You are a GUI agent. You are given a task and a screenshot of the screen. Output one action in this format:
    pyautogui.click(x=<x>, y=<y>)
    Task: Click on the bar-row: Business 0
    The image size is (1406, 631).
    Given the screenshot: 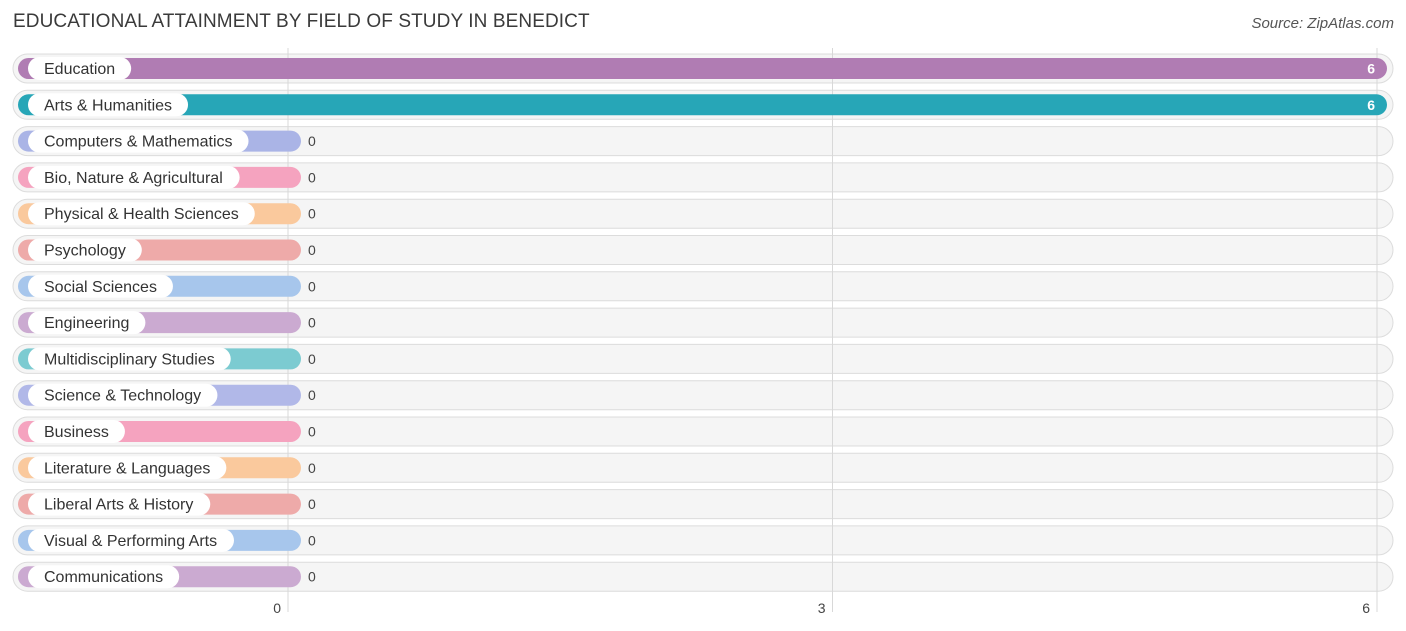 What is the action you would take?
    pyautogui.click(x=167, y=431)
    